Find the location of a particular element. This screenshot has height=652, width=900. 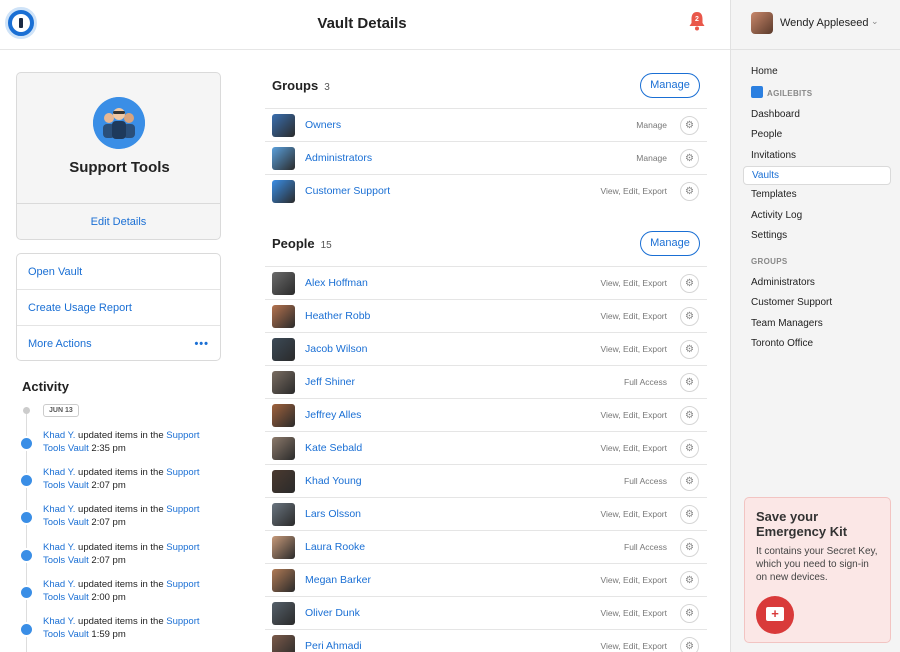

people-heading: People 15 is located at coordinates (302, 243).